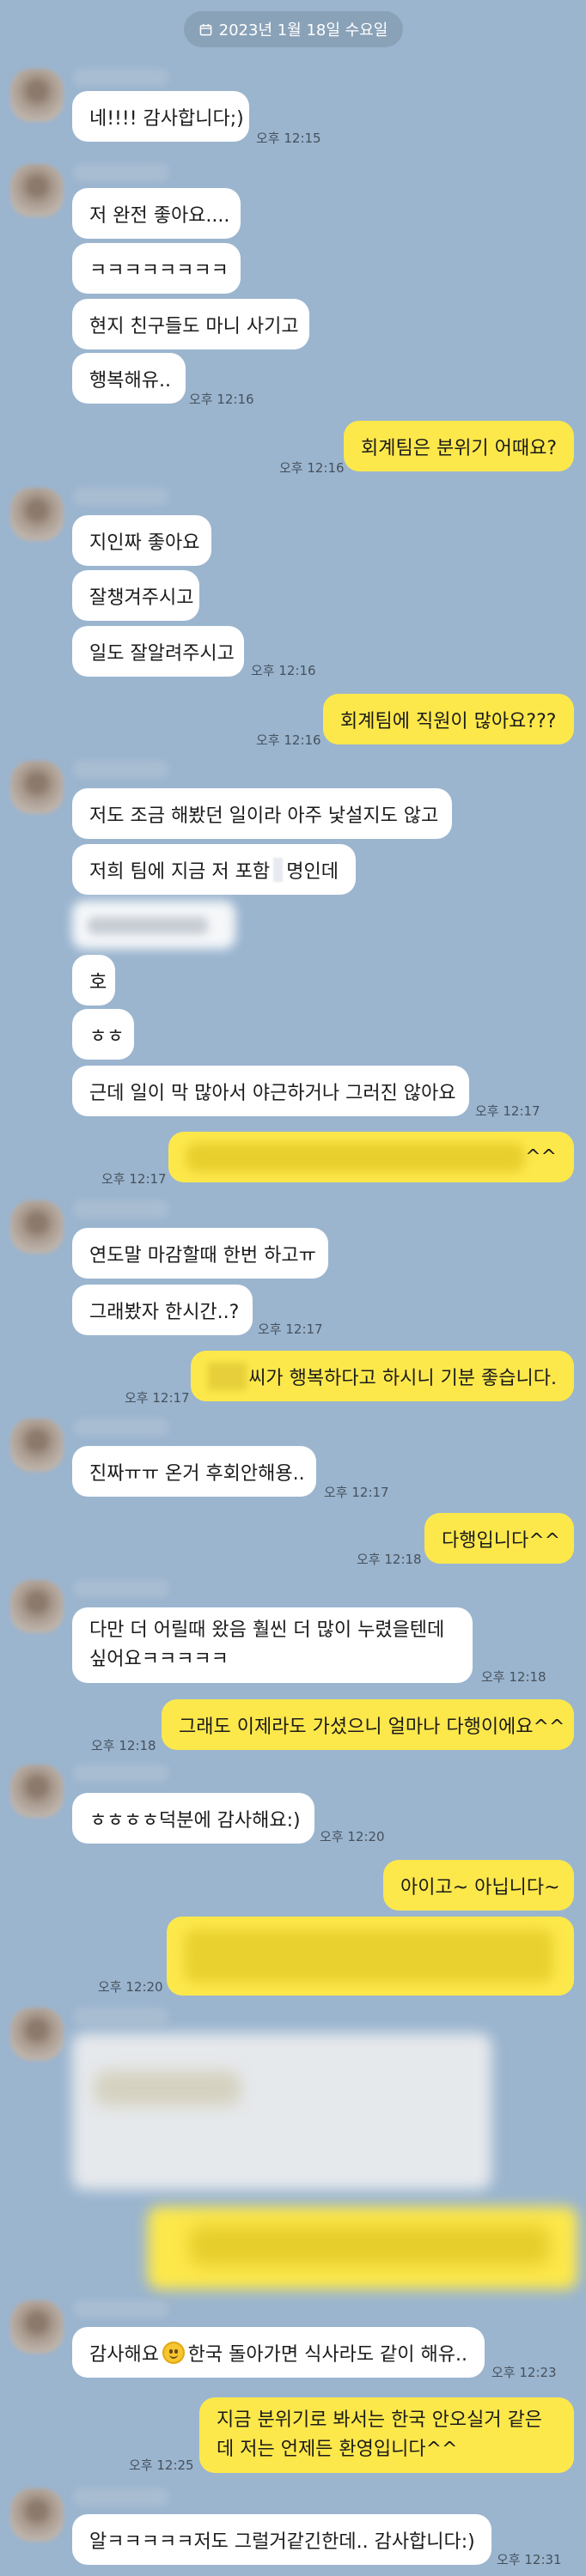 Image resolution: width=586 pixels, height=2576 pixels. What do you see at coordinates (541, 1157) in the screenshot?
I see `message-text: ^^` at bounding box center [541, 1157].